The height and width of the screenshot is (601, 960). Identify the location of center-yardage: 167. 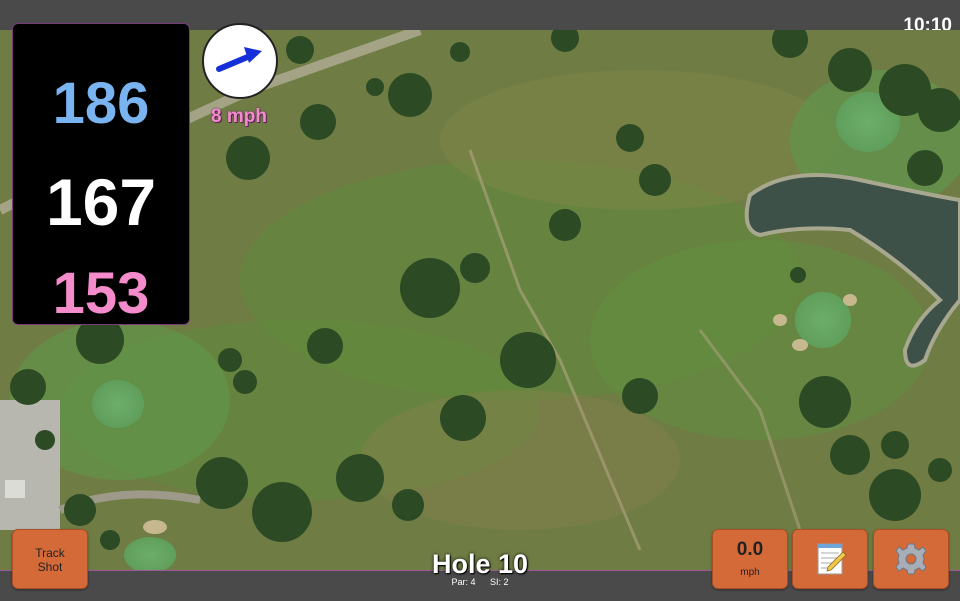
(101, 202).